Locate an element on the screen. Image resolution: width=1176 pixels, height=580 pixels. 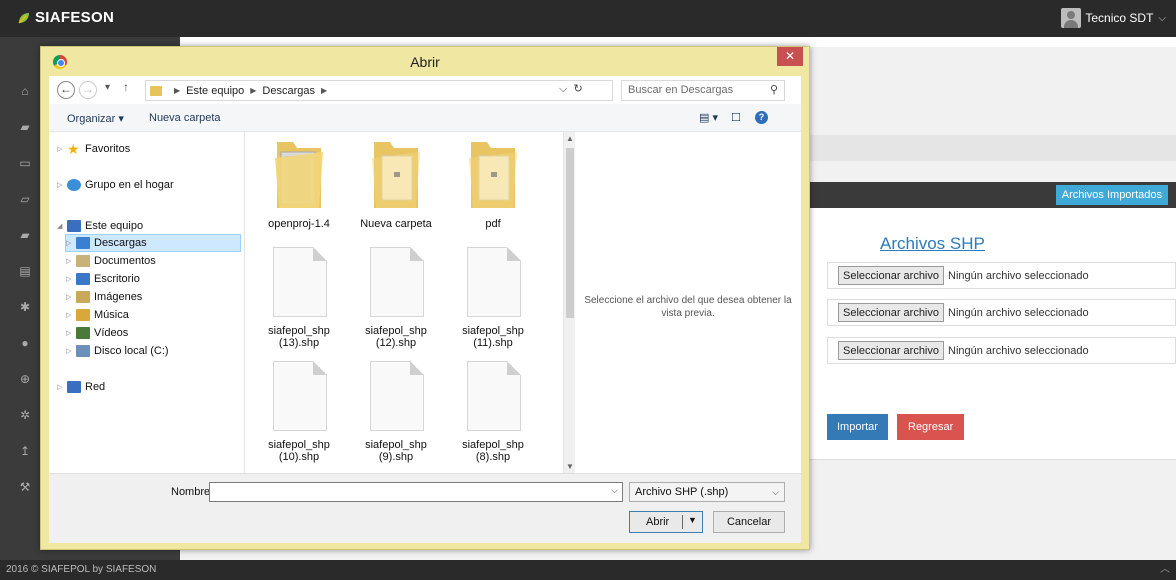
tree-item-desktop: ▷ Escritorio is located at coordinates (103, 279).